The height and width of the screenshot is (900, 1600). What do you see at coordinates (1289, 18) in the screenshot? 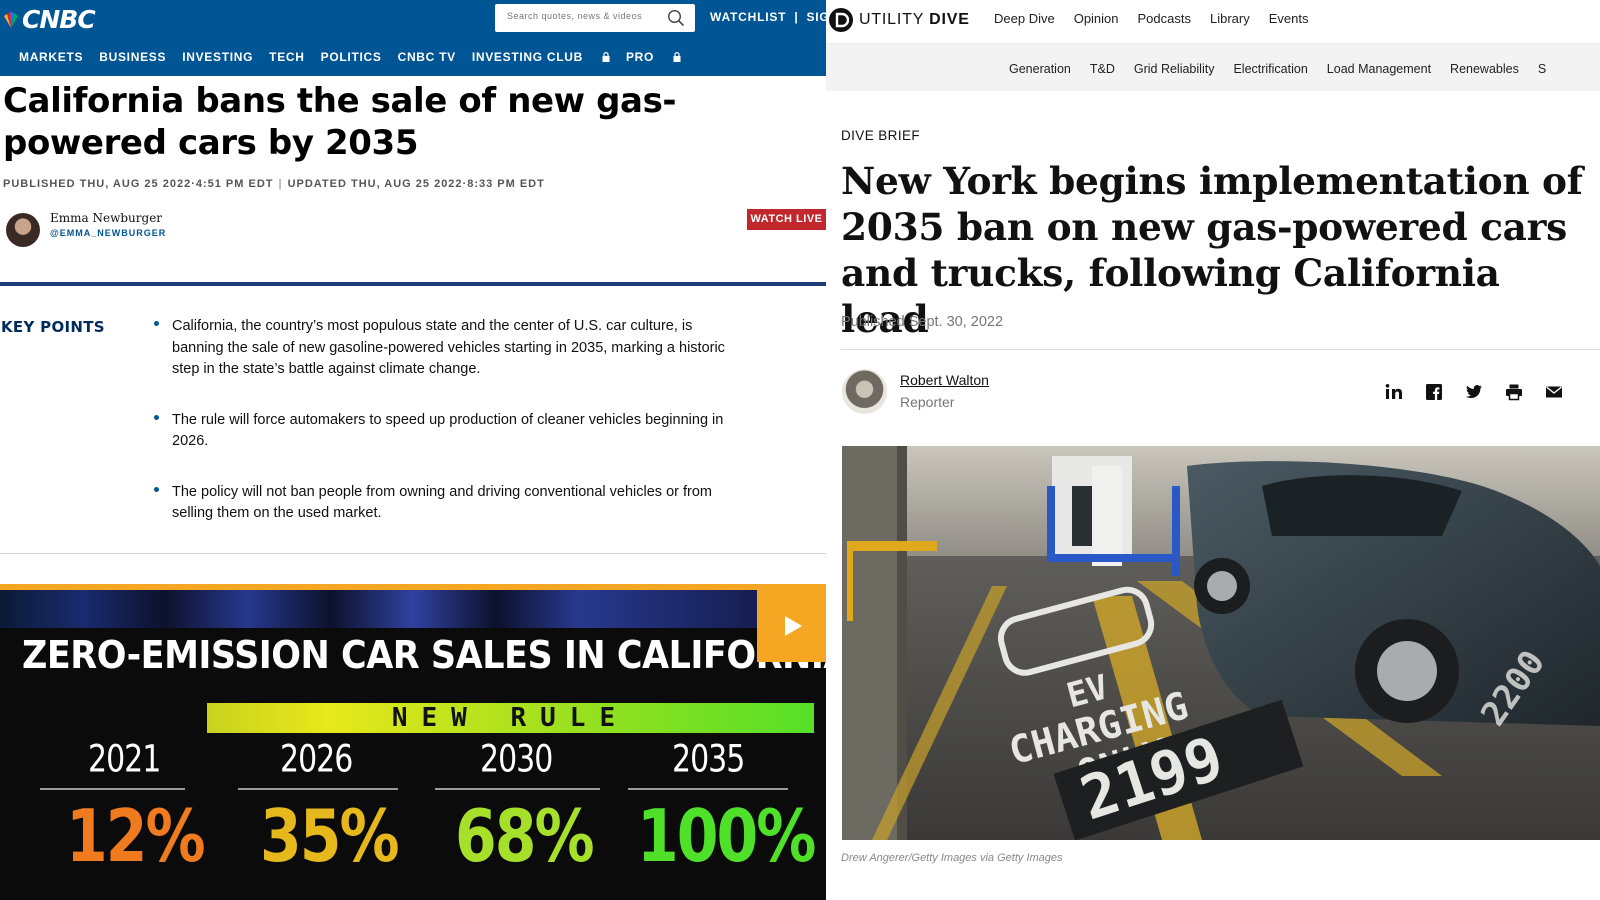
I see `nav-item-events: Events` at bounding box center [1289, 18].